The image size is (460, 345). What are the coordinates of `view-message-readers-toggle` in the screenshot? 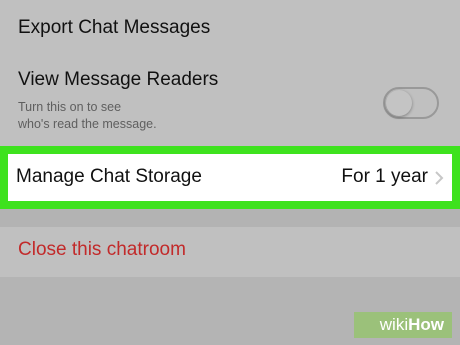 It's located at (411, 103).